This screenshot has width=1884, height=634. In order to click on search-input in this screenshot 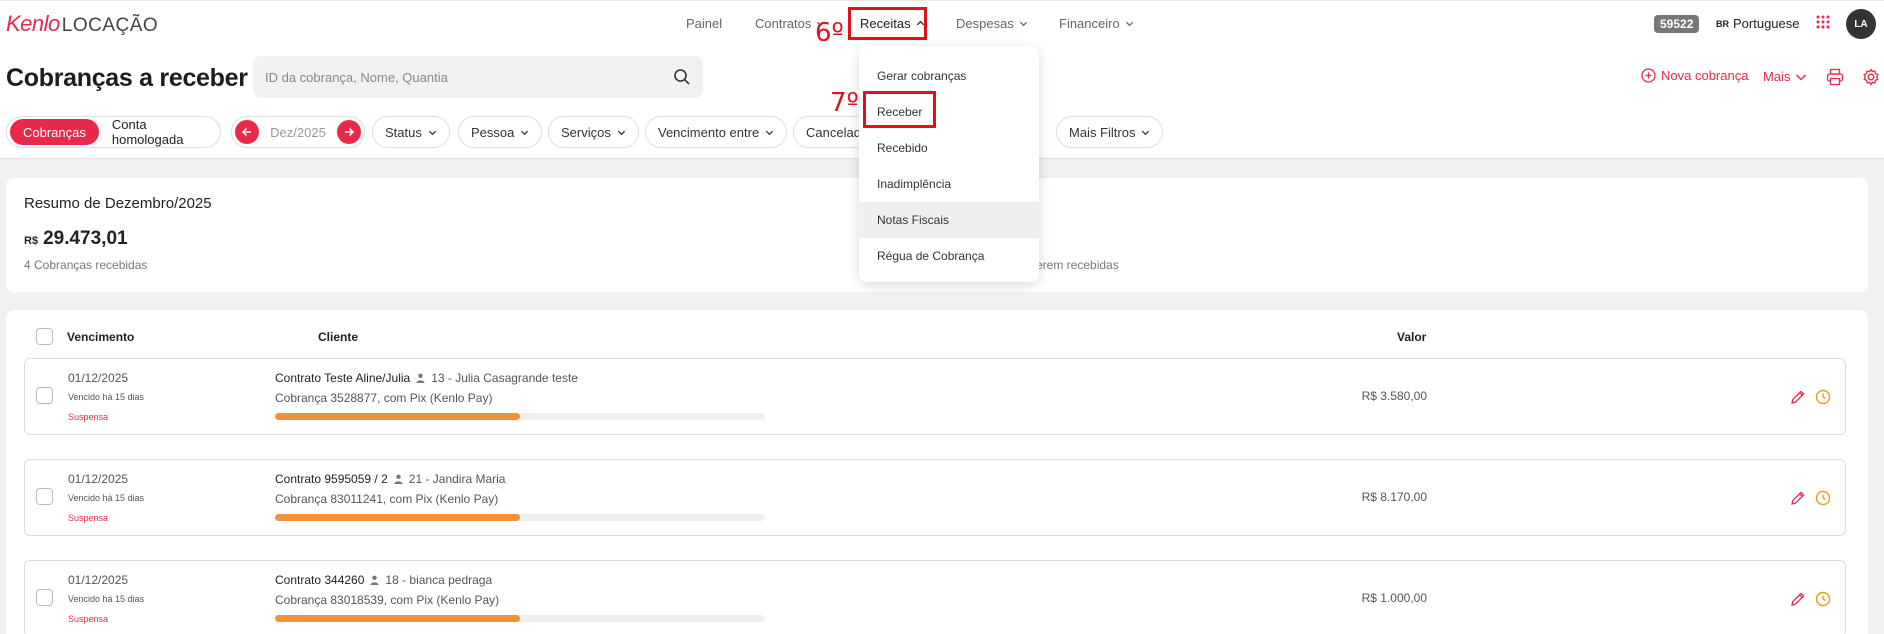, I will do `click(465, 77)`.